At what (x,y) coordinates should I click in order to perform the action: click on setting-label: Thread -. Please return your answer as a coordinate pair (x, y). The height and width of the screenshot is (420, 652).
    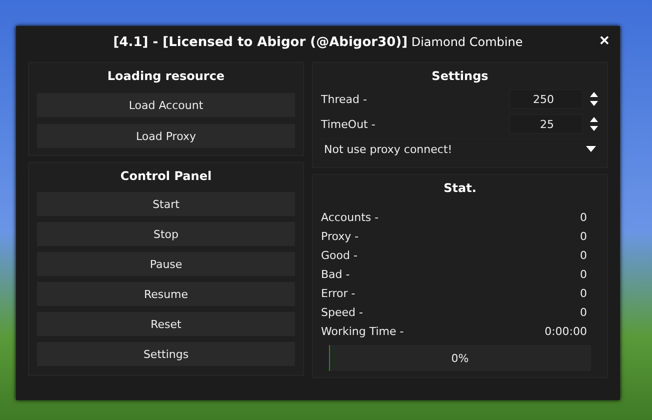
    Looking at the image, I should click on (344, 99).